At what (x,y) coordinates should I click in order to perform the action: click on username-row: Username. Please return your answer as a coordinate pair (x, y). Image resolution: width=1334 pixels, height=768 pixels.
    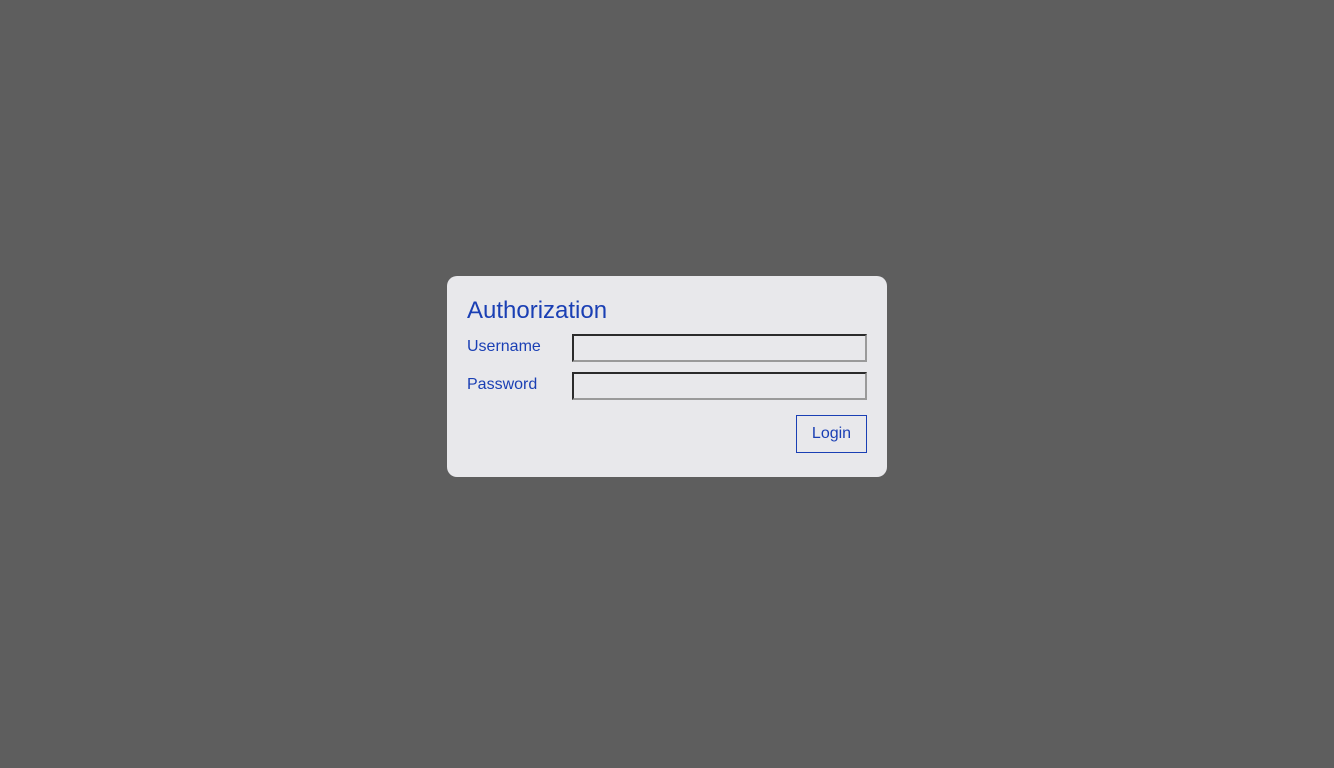
    Looking at the image, I should click on (667, 353).